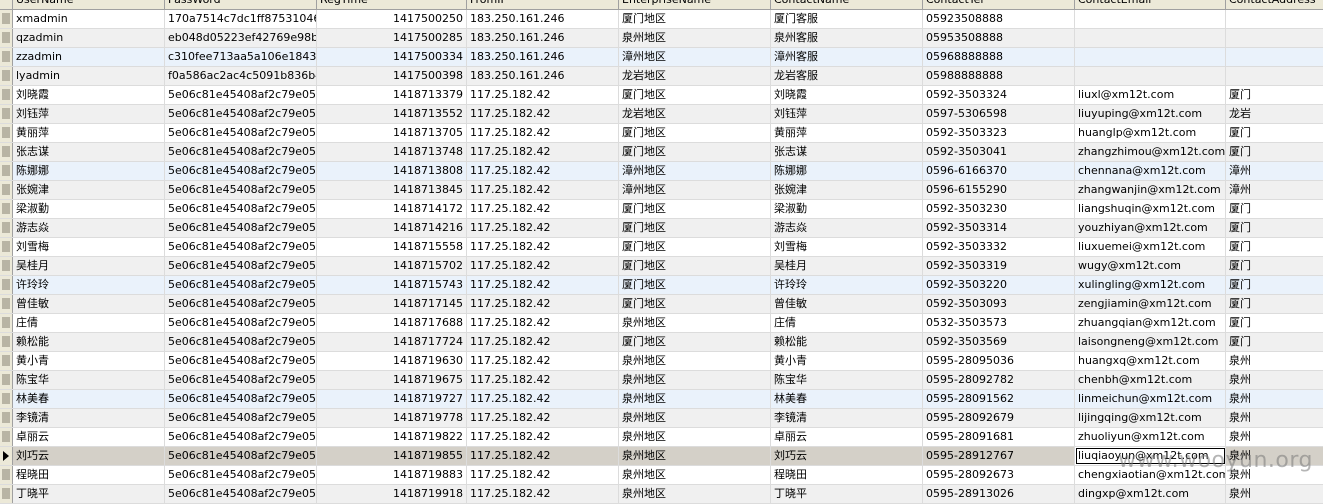 The image size is (1323, 504). Describe the element at coordinates (392, 228) in the screenshot. I see `regtime-cell: 1418714216` at that location.